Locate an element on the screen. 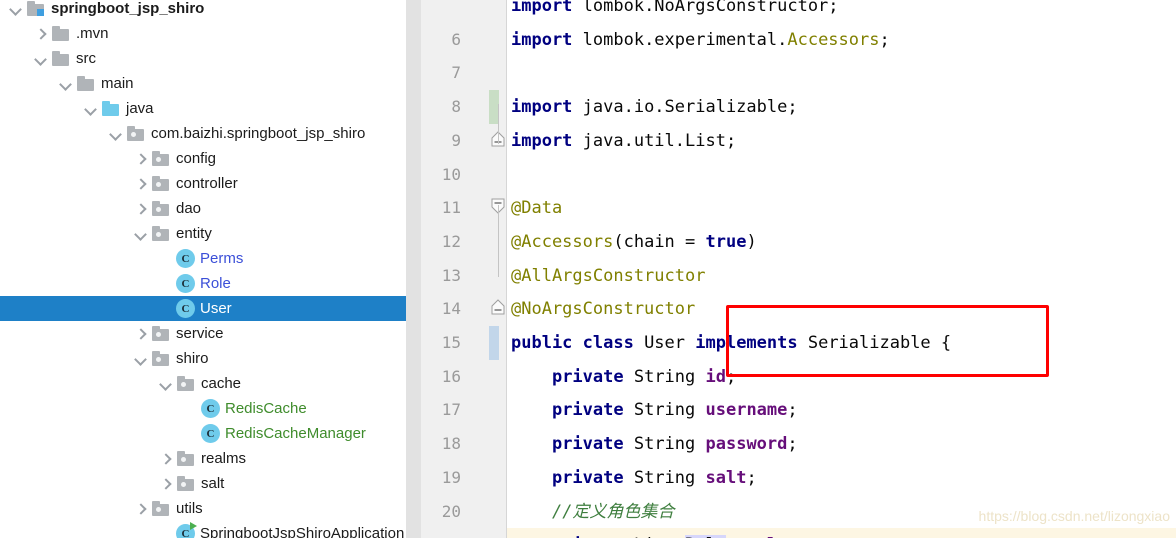 This screenshot has height=538, width=1176. code-line: @NoArgsConstructor is located at coordinates (603, 309).